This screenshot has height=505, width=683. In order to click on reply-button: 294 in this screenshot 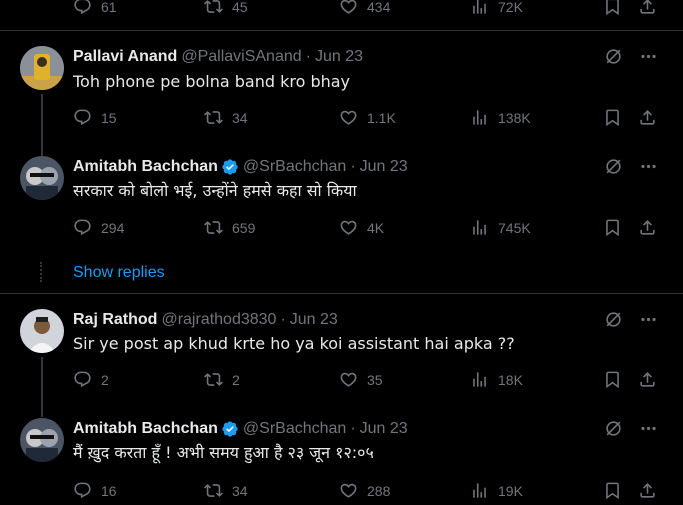, I will do `click(98, 227)`.